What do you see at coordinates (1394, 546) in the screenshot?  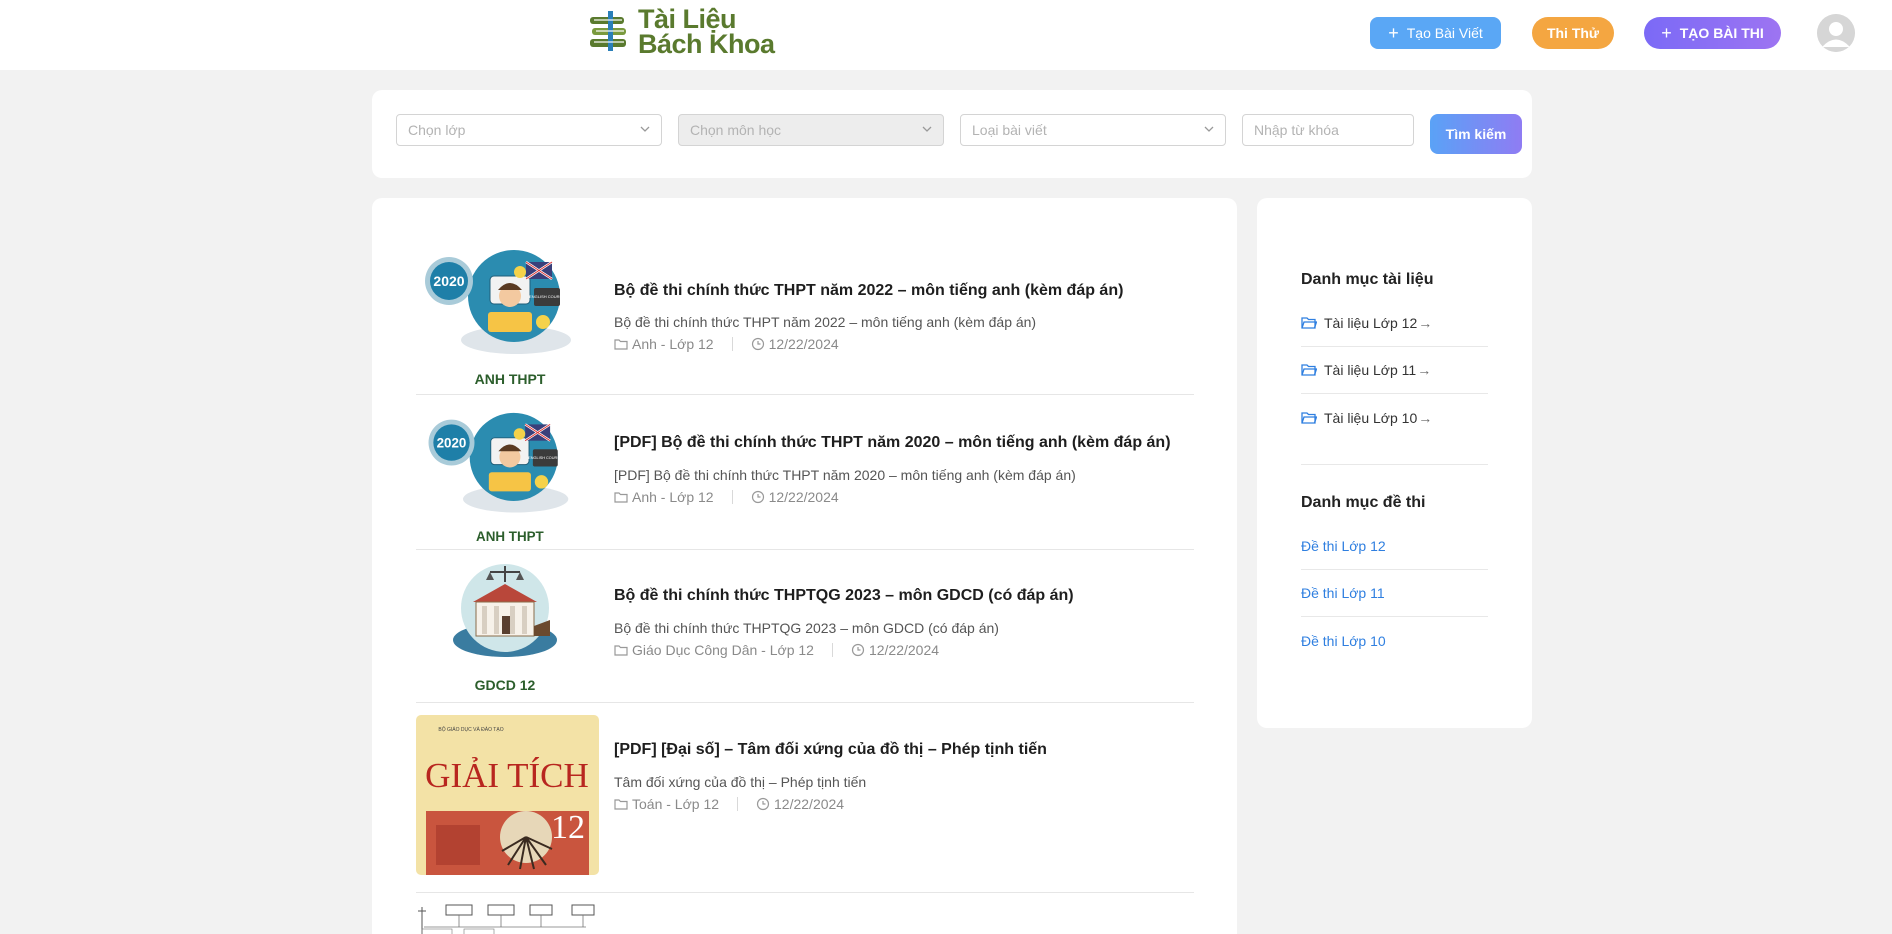 I see `sidebar-exam-link: Đề thi Lớp 12` at bounding box center [1394, 546].